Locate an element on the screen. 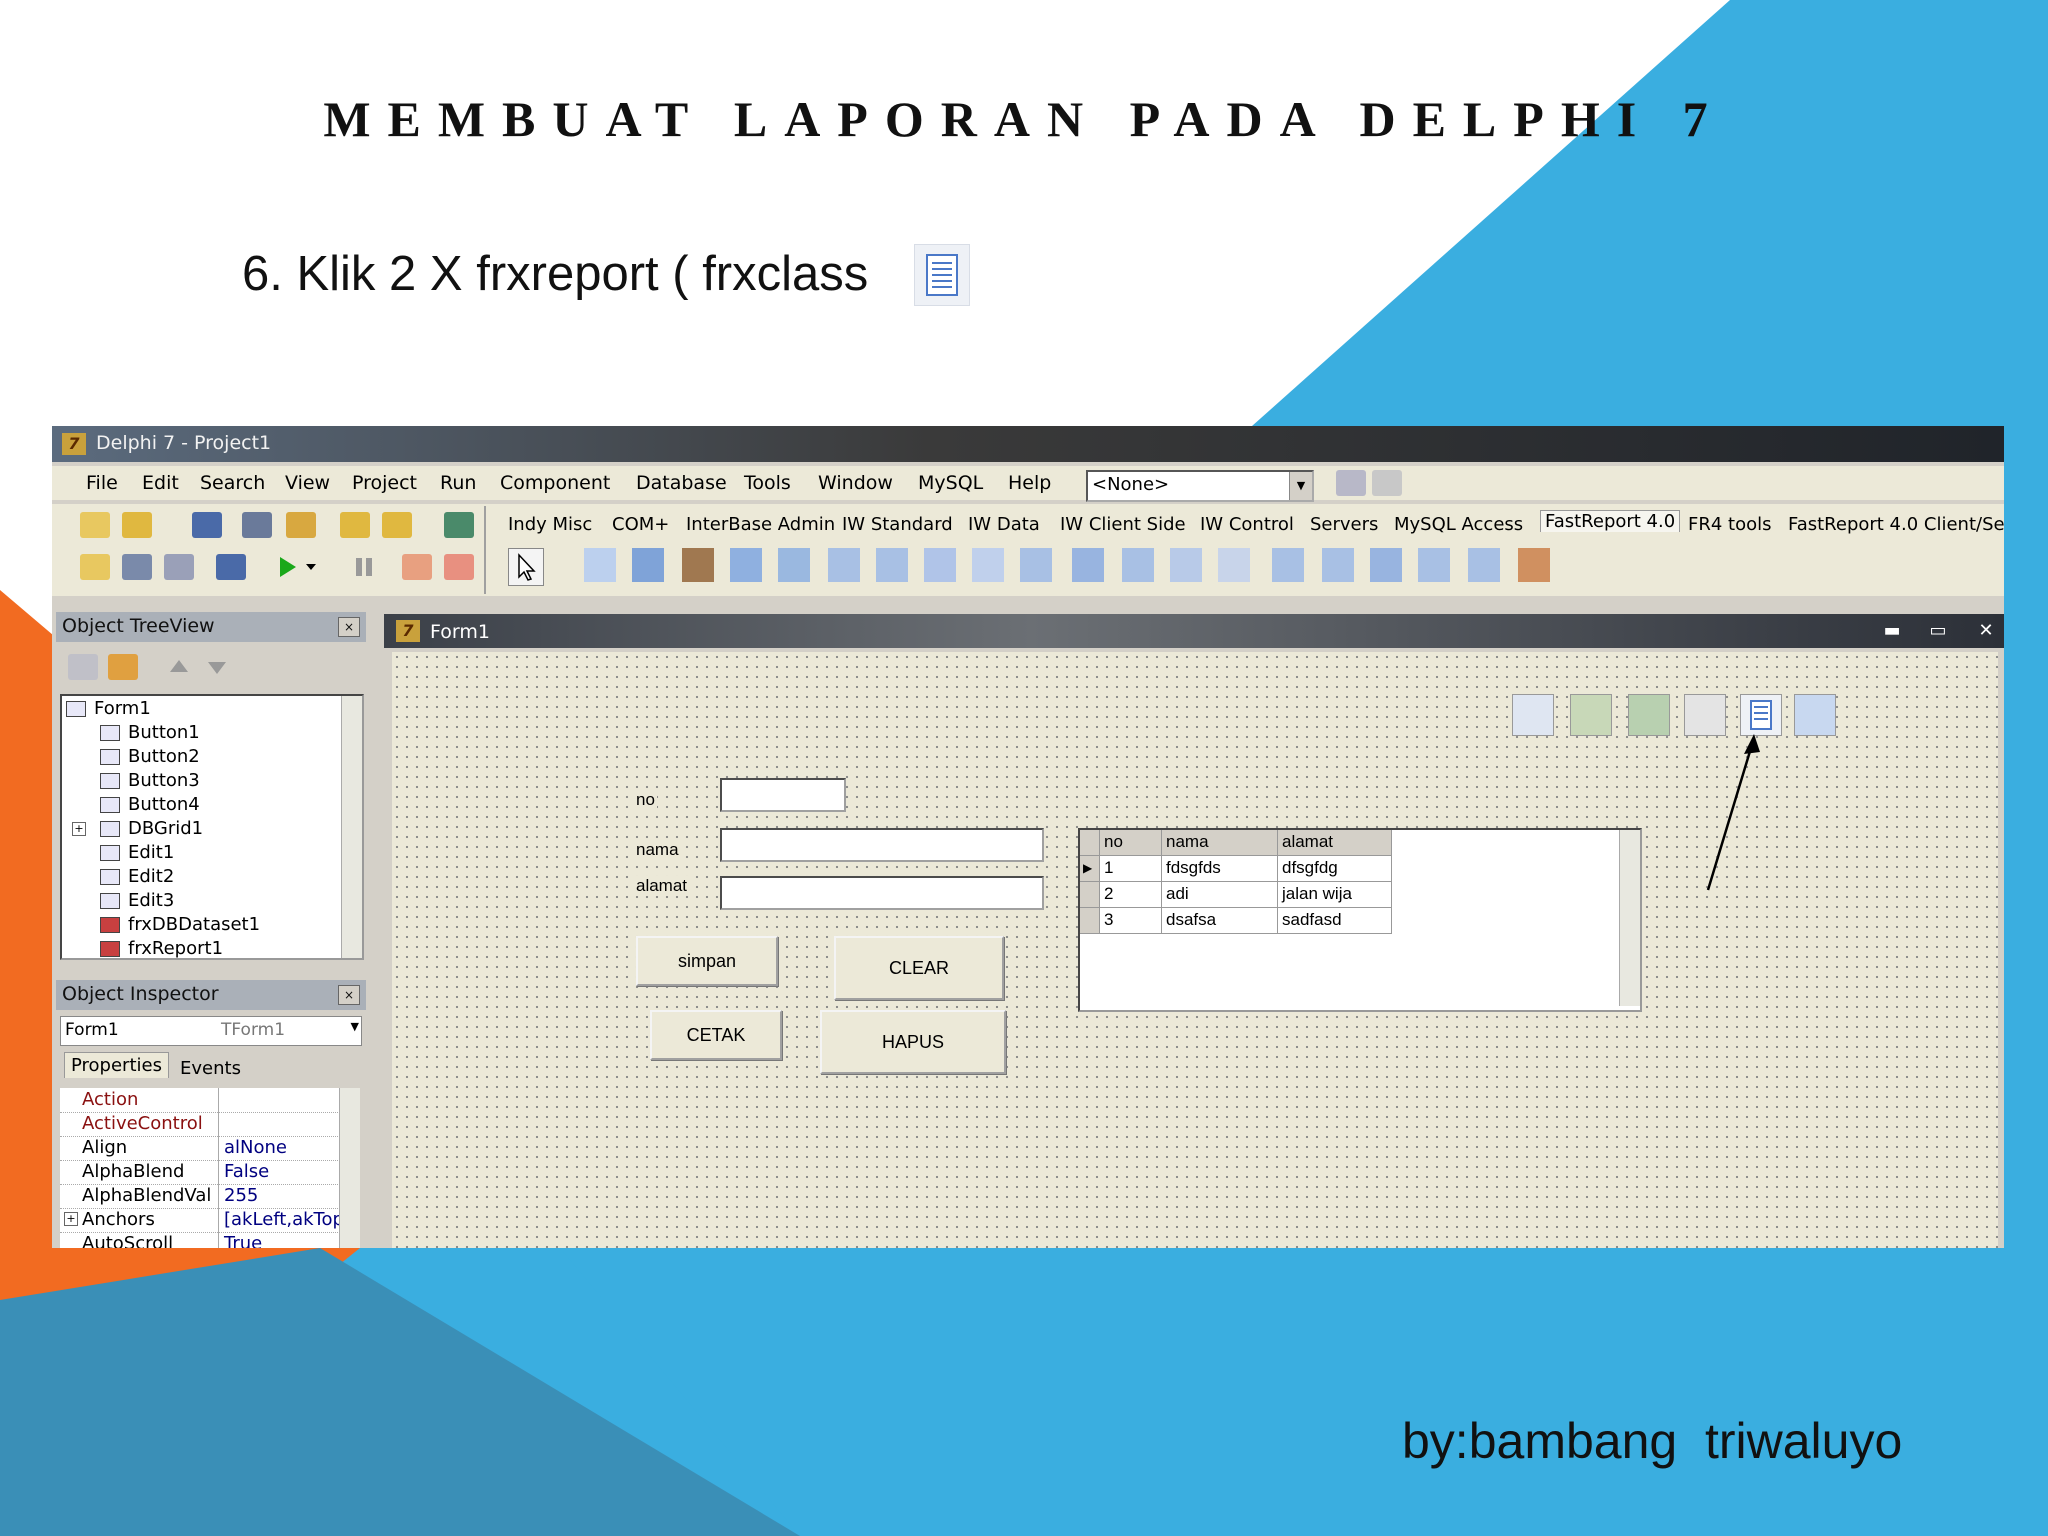 The image size is (2048, 1536). view-unit-icon is located at coordinates (95, 567).